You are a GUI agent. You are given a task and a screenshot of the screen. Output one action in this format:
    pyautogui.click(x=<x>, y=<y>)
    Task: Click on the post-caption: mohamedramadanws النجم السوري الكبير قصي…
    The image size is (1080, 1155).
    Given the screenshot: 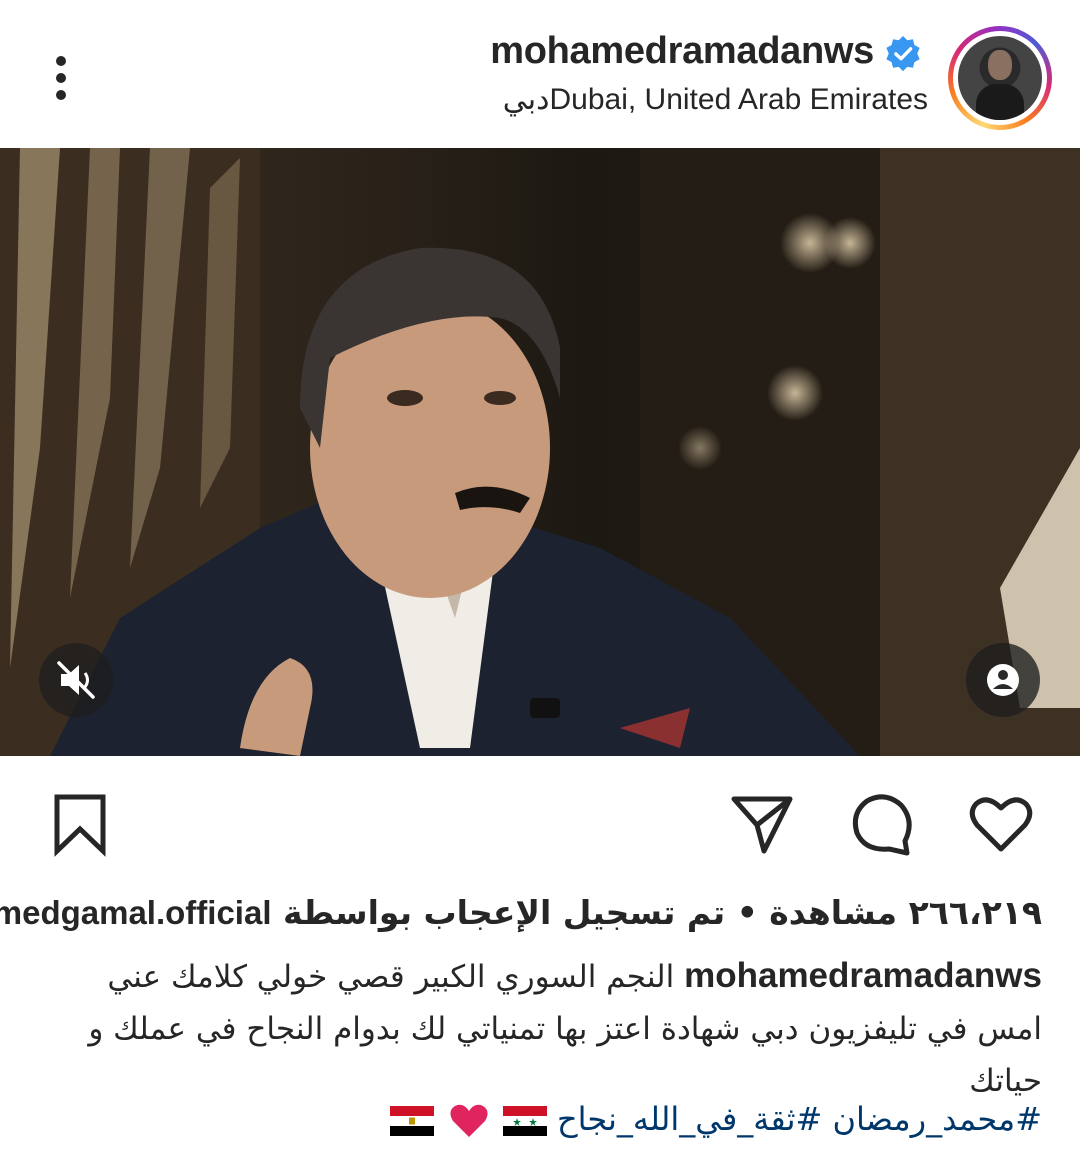 What is the action you would take?
    pyautogui.click(x=540, y=1028)
    